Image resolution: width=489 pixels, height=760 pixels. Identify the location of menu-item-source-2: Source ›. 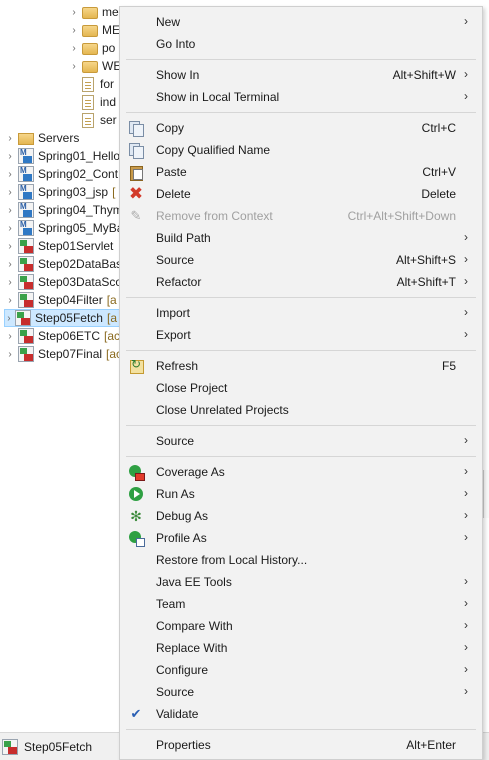
(301, 441).